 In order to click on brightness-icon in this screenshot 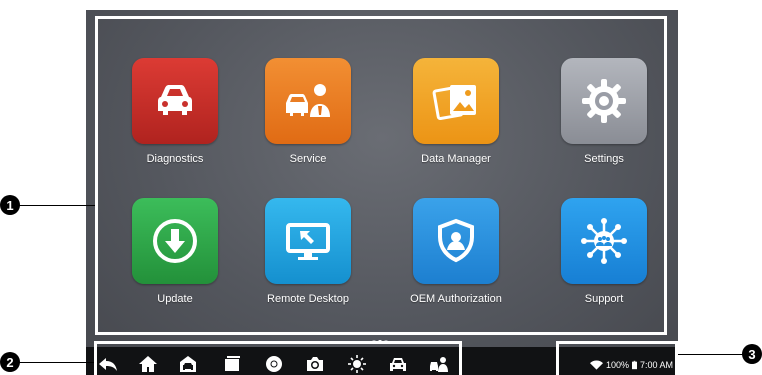, I will do `click(357, 364)`.